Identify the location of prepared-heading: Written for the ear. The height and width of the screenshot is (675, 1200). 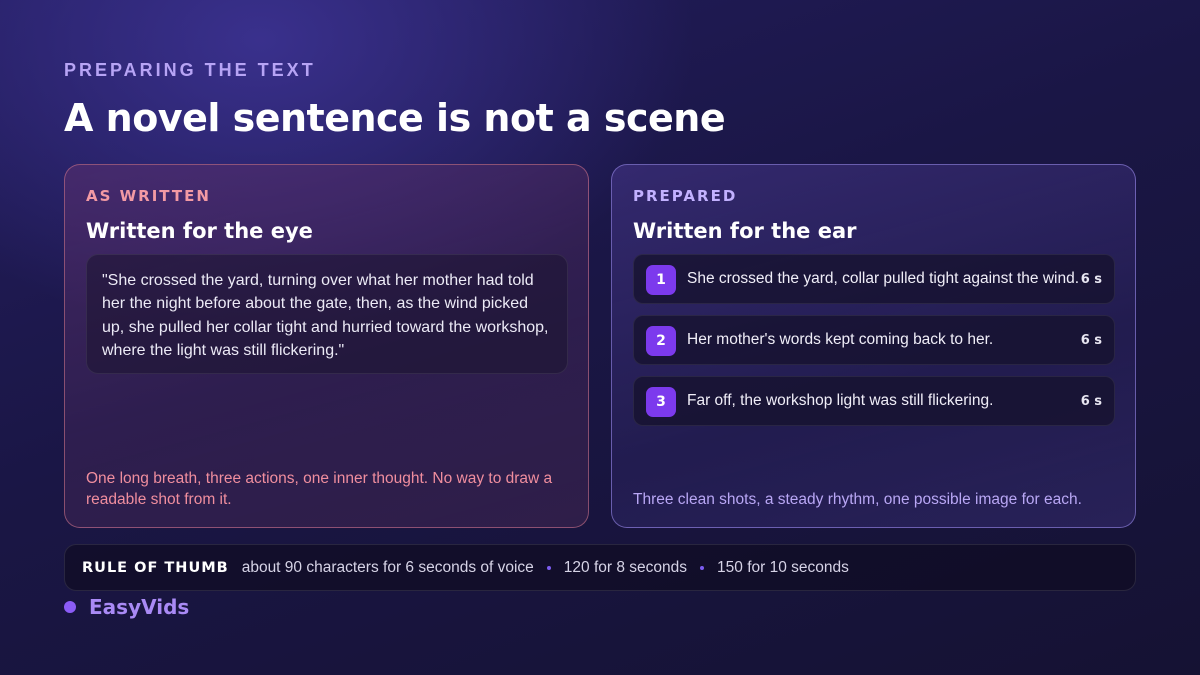
(745, 231).